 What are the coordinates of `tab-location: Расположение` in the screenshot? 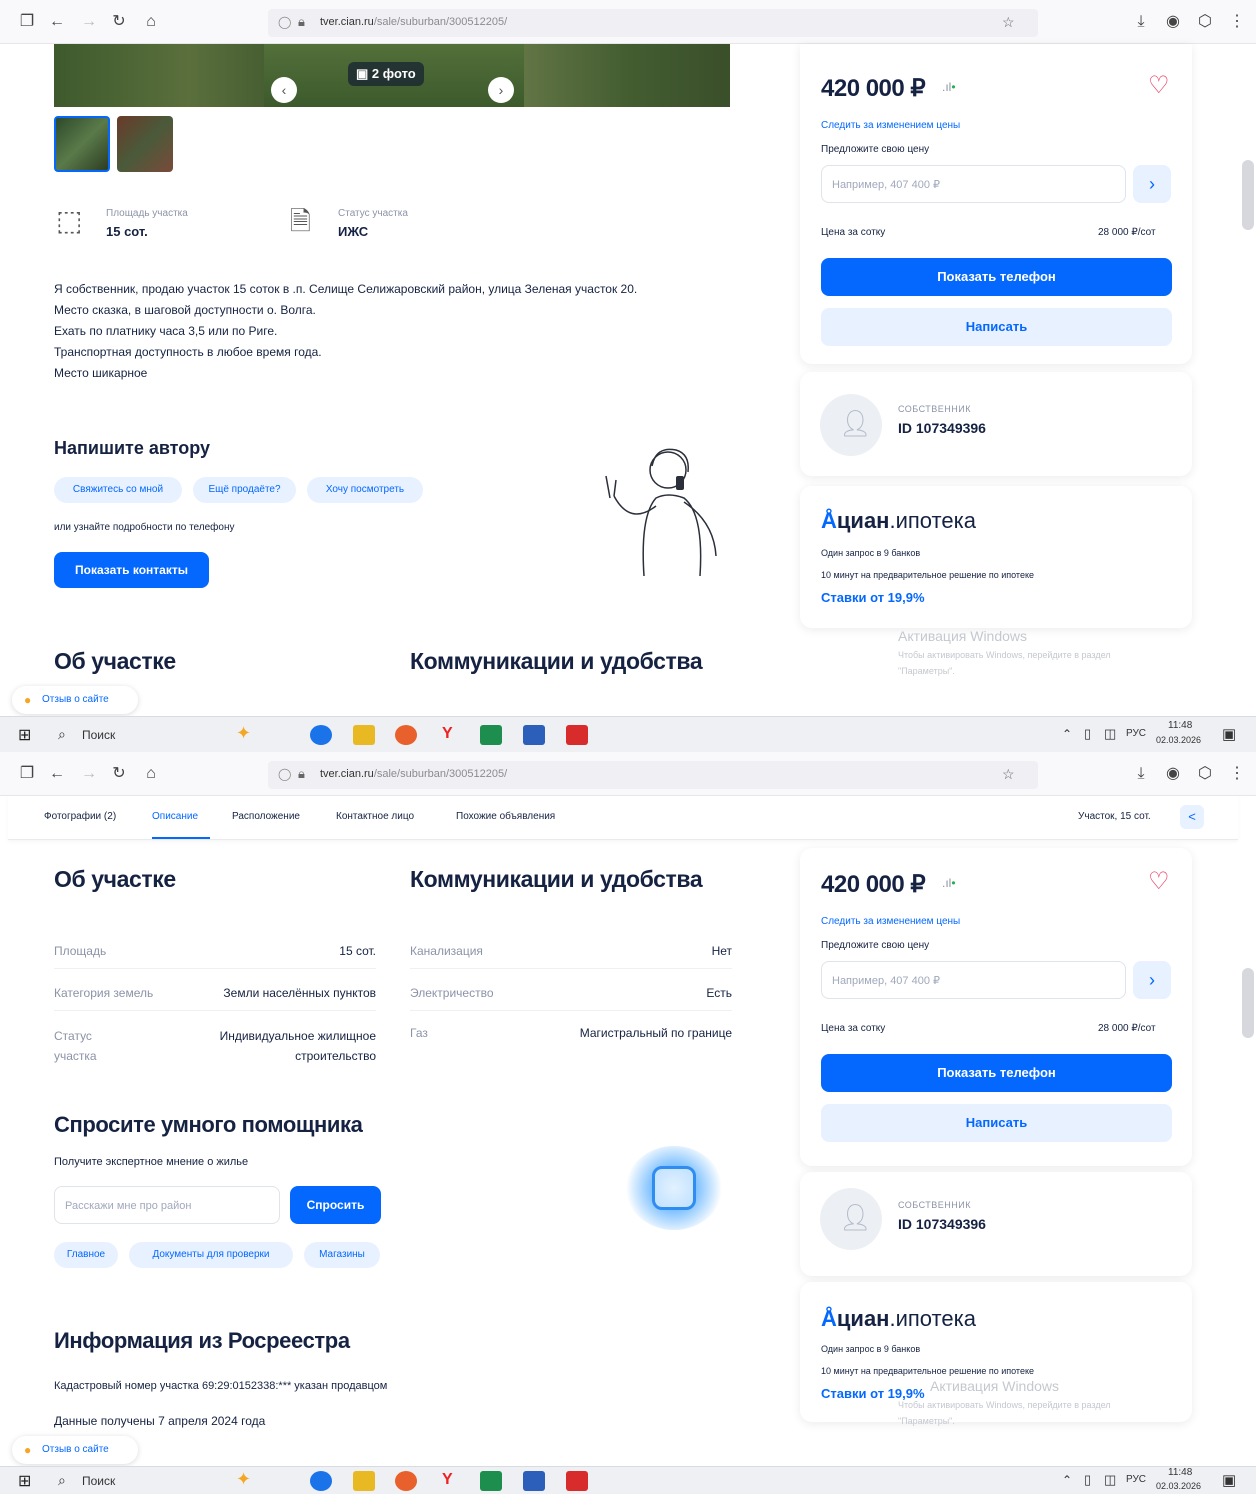 It's located at (266, 816).